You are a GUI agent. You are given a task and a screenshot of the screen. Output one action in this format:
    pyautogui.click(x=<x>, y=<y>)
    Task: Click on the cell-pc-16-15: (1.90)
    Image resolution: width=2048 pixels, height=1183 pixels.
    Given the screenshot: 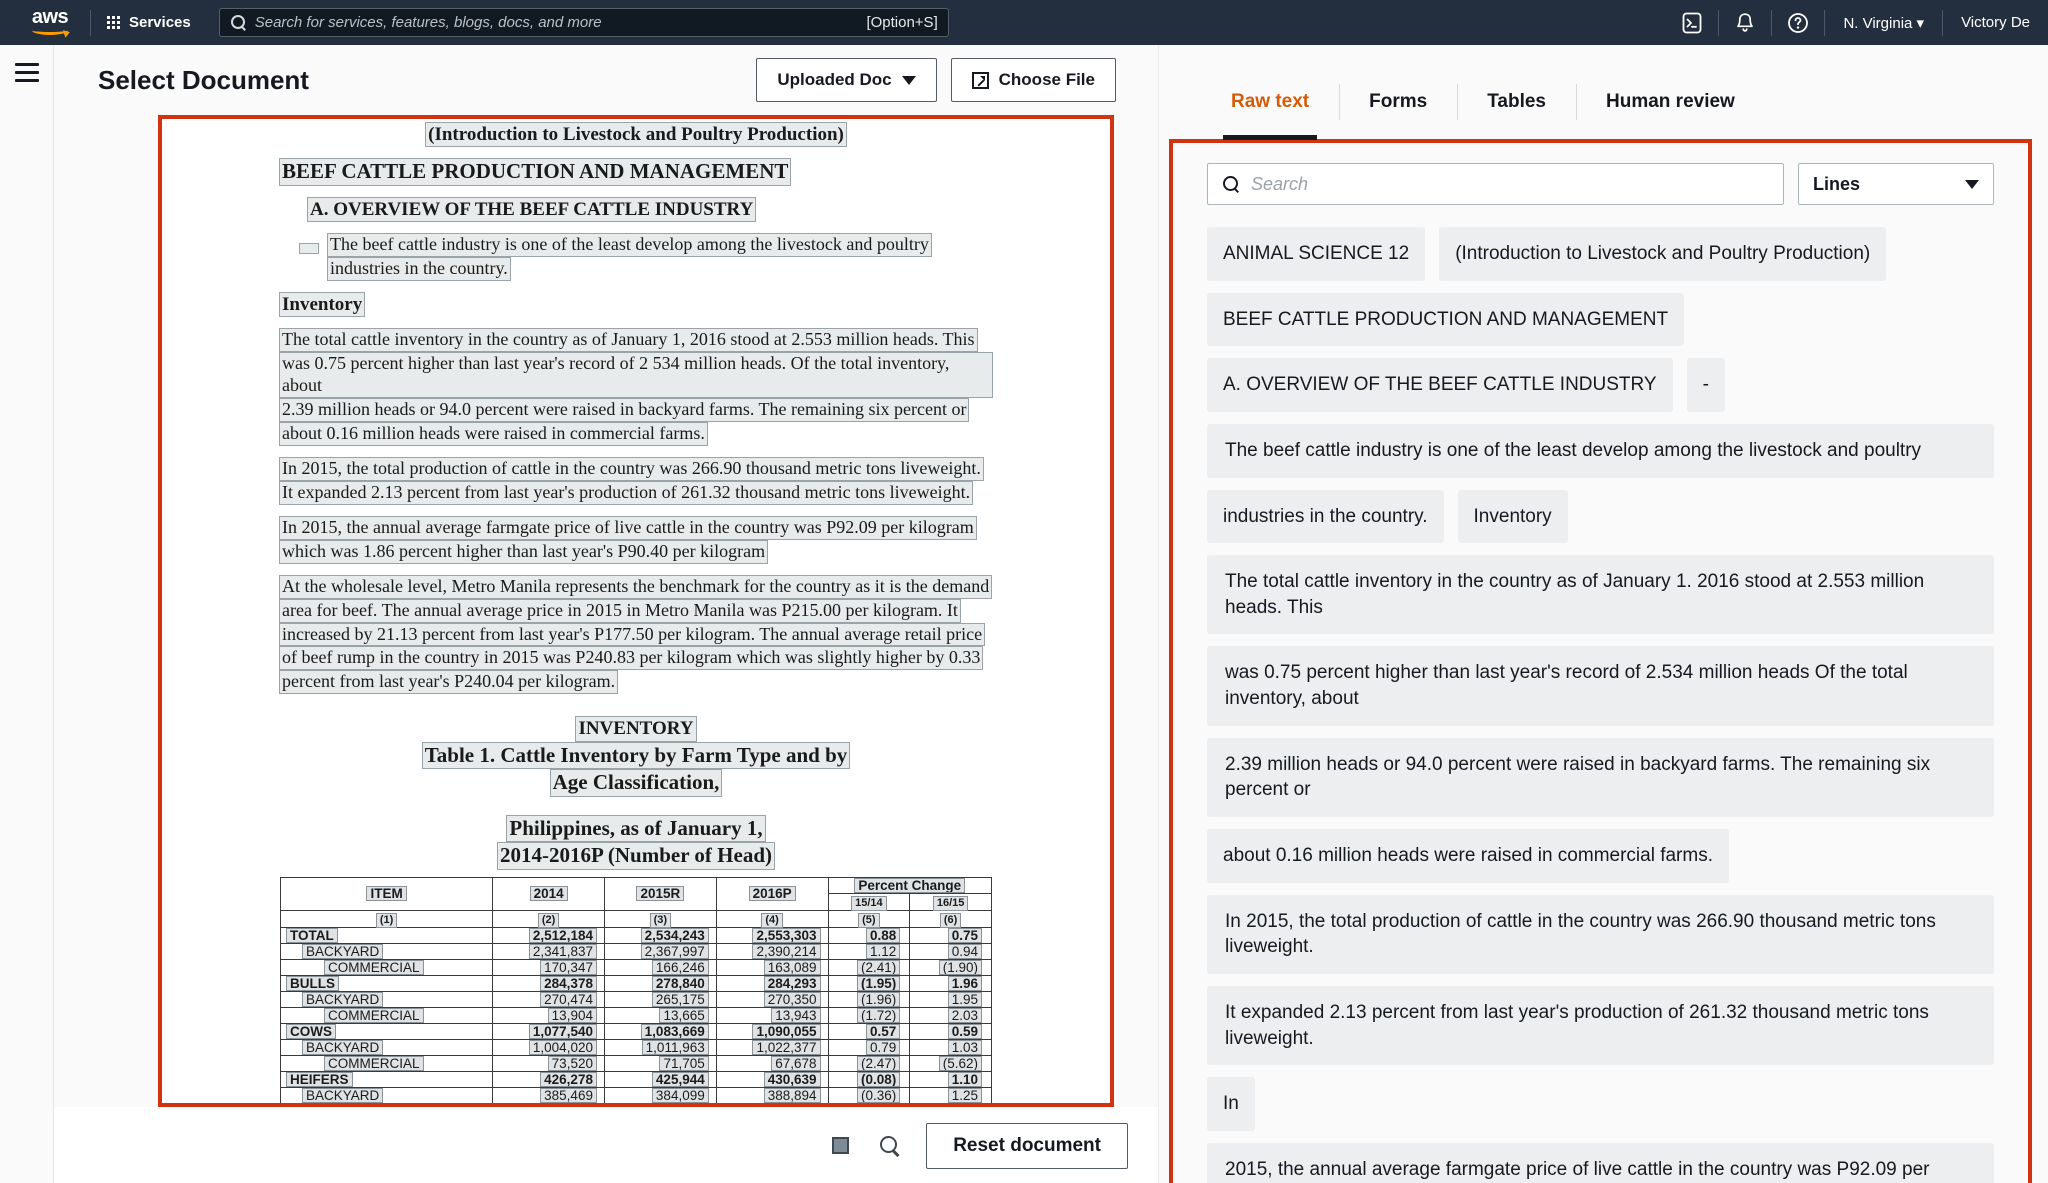 What is the action you would take?
    pyautogui.click(x=950, y=967)
    